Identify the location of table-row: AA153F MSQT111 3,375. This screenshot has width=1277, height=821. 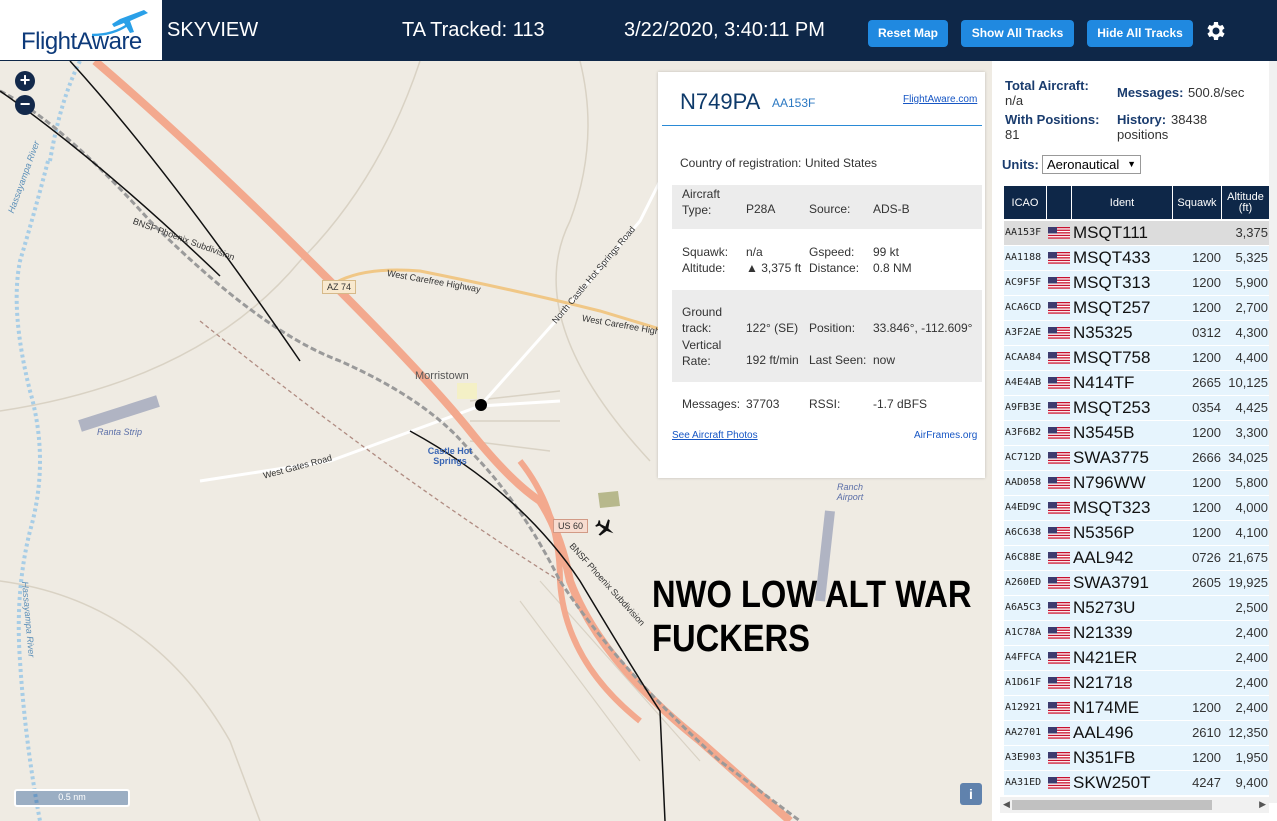
(1136, 233).